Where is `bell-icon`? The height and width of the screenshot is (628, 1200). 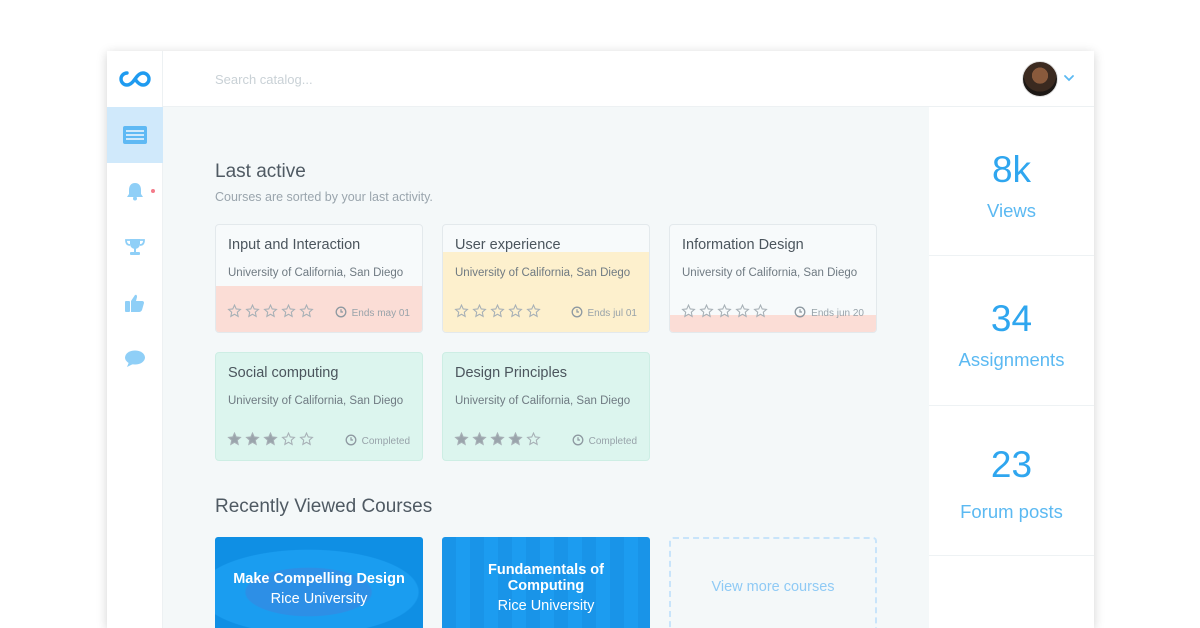 bell-icon is located at coordinates (135, 192).